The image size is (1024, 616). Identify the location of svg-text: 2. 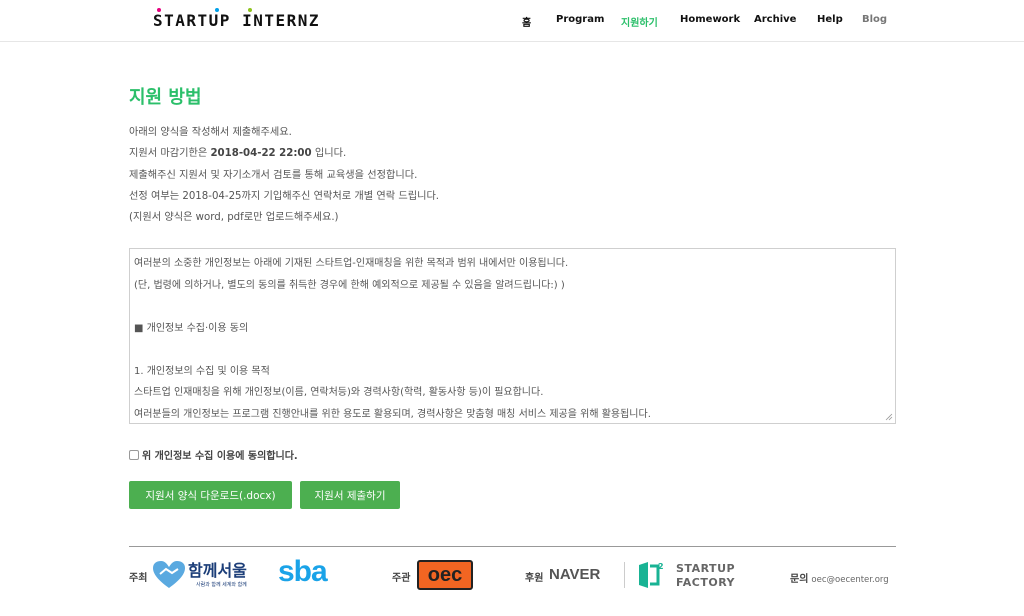
(661, 566).